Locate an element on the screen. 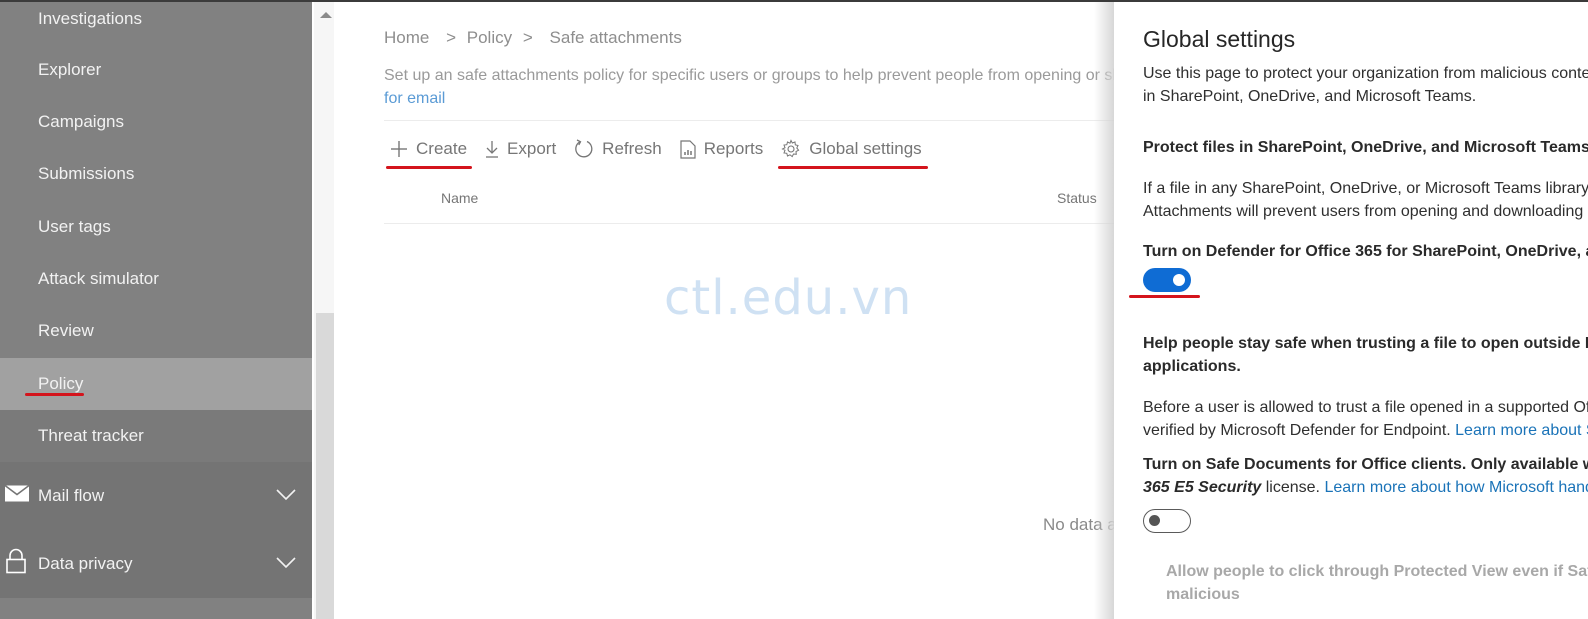  sidebar-item-label: Review is located at coordinates (66, 330).